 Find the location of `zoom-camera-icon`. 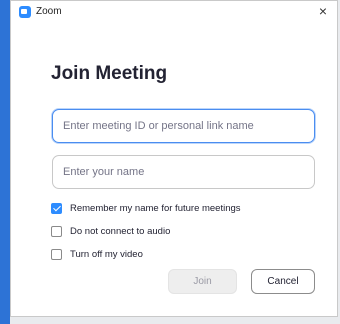

zoom-camera-icon is located at coordinates (25, 12).